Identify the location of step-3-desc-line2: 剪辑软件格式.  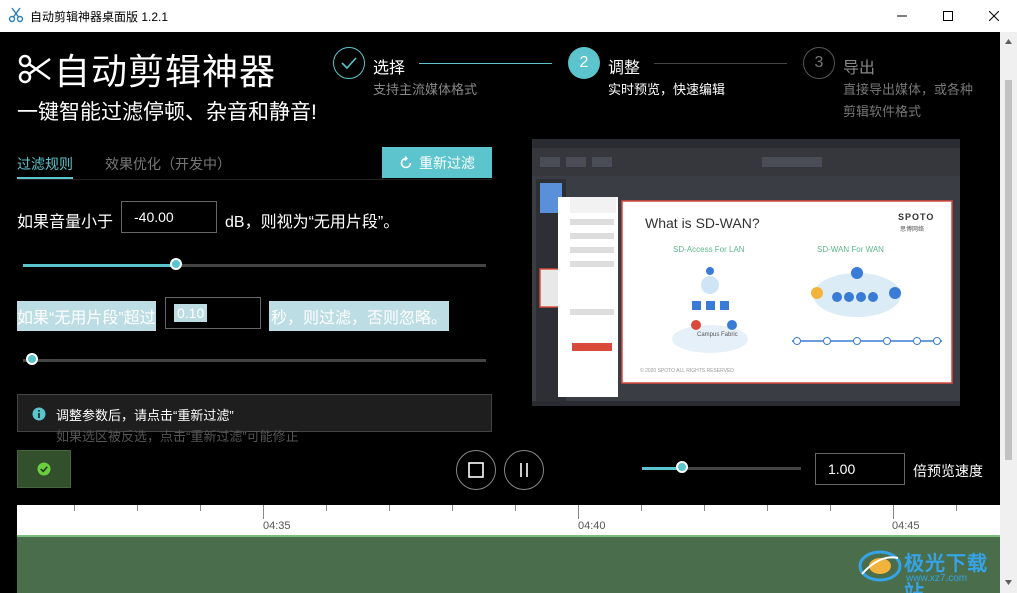
(882, 111).